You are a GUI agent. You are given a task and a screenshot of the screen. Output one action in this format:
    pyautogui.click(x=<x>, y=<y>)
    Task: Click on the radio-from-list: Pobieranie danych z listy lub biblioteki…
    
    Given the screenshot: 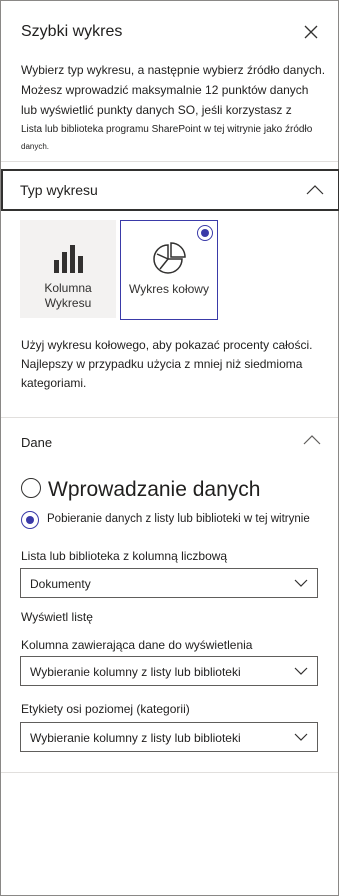 What is the action you would take?
    pyautogui.click(x=173, y=521)
    